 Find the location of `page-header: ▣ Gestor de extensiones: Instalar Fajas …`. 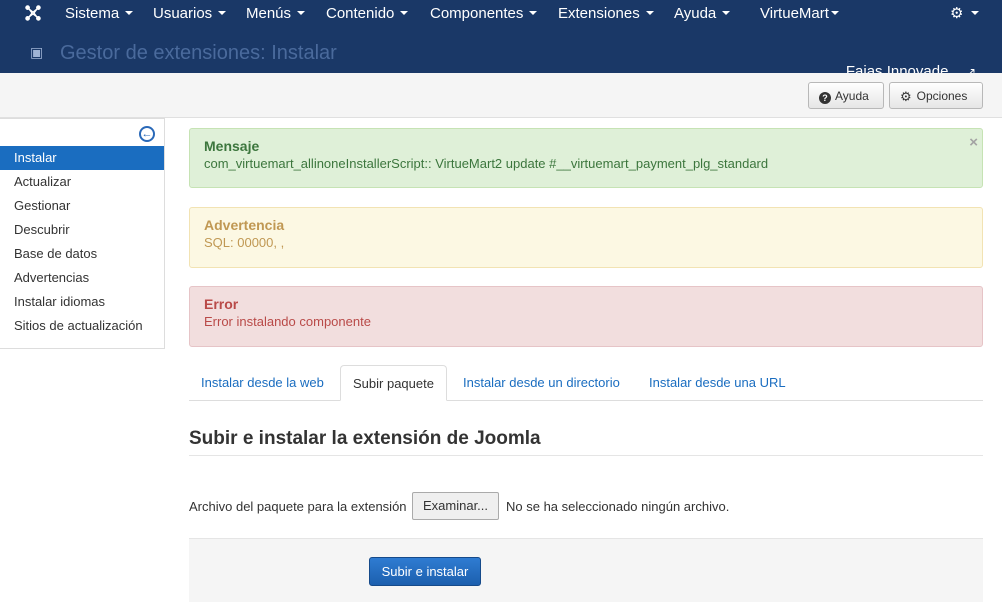

page-header: ▣ Gestor de extensiones: Instalar Fajas … is located at coordinates (501, 50).